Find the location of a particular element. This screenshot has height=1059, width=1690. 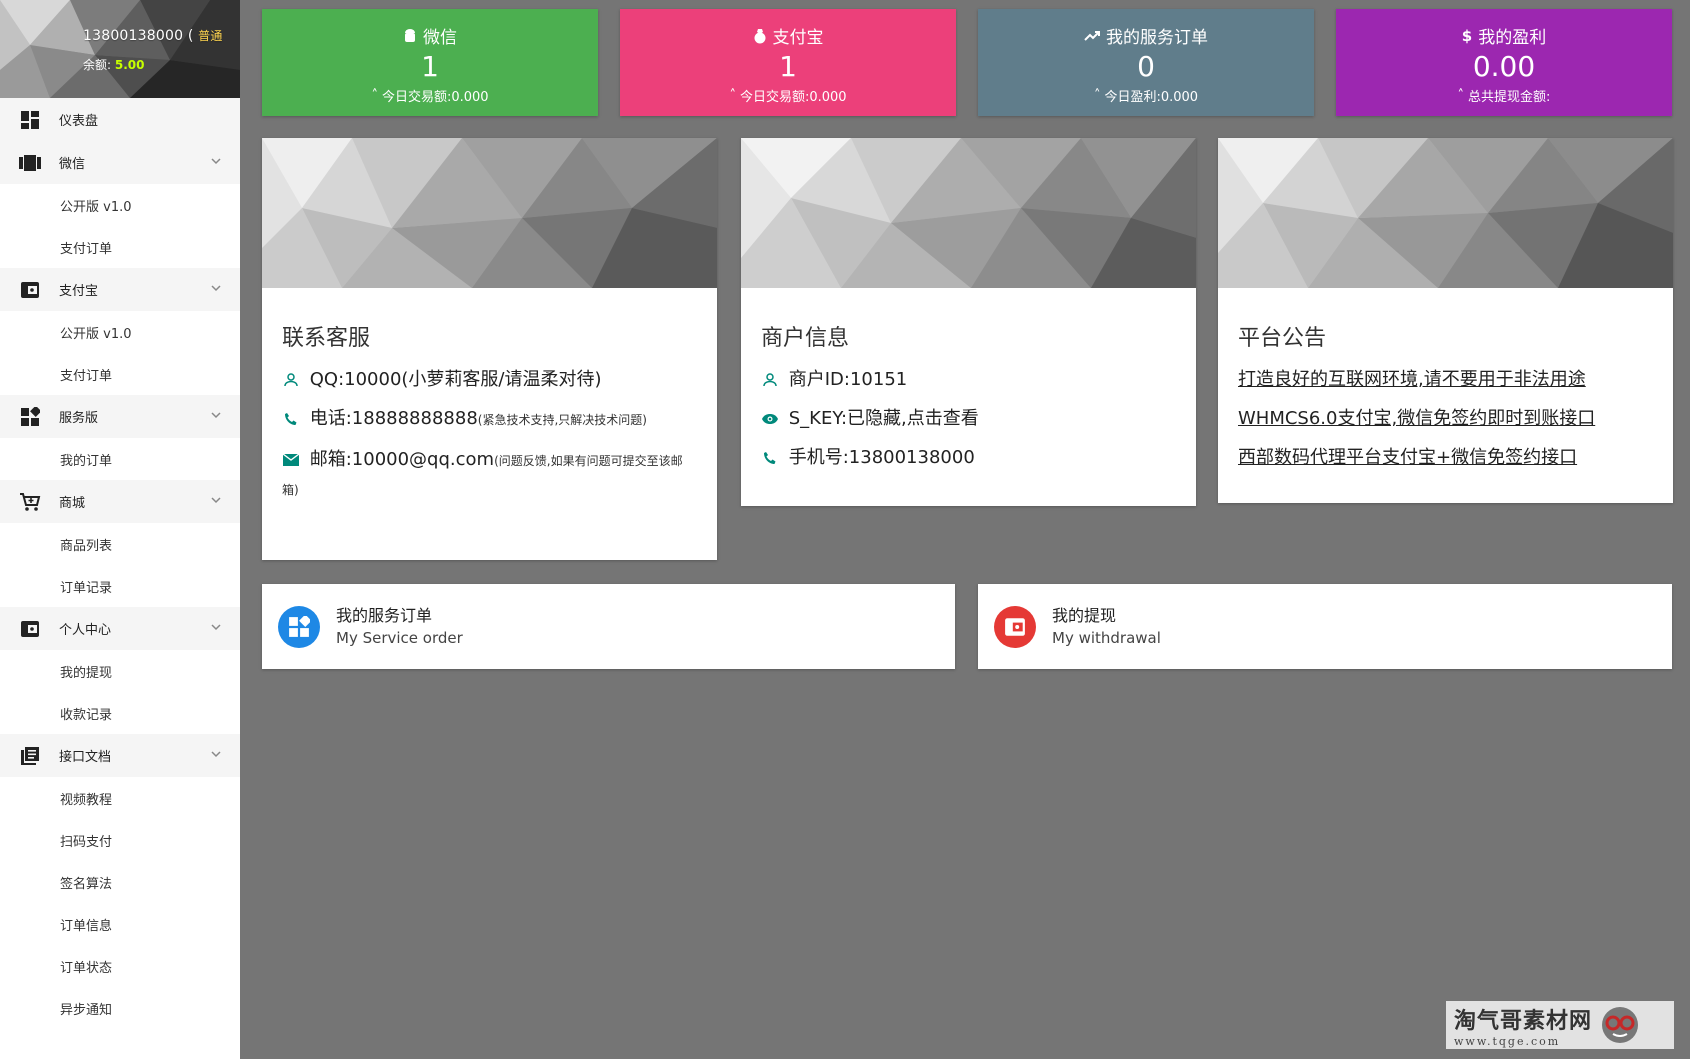

contact-phone-text: 电话:18888888888 is located at coordinates (393, 418).